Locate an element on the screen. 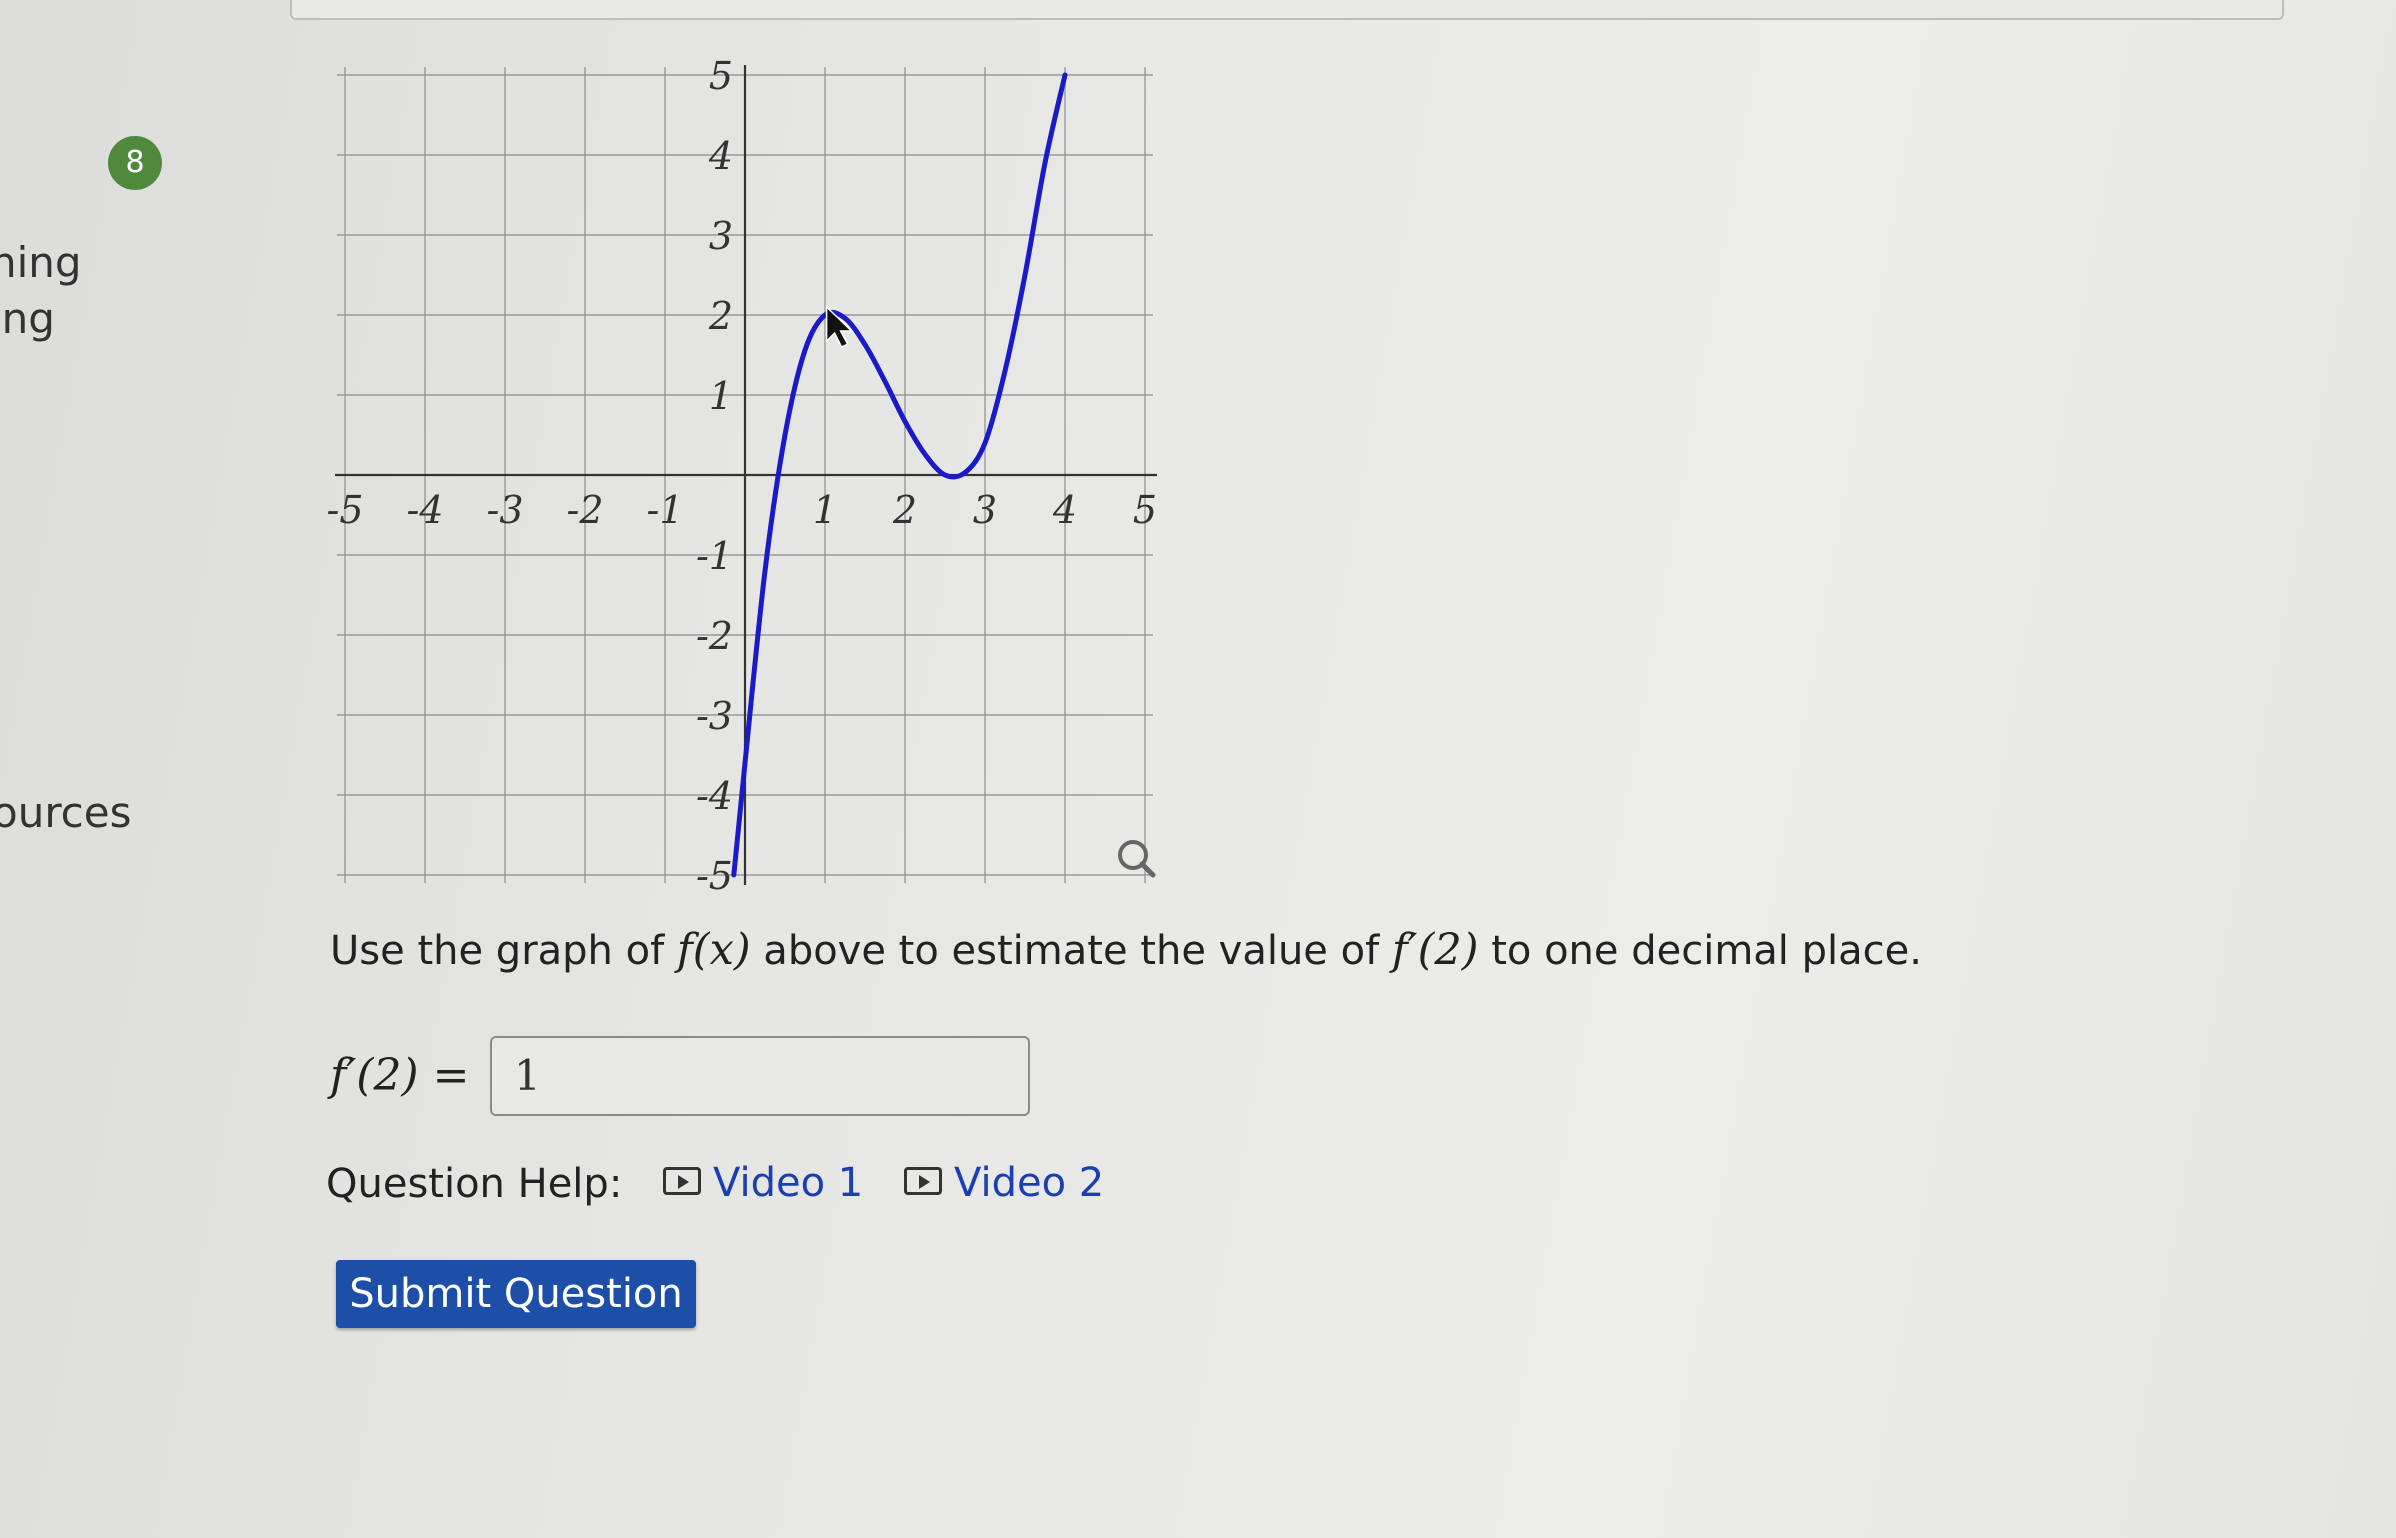 The image size is (2396, 1538). answer-label: f′(2) = is located at coordinates (399, 1075).